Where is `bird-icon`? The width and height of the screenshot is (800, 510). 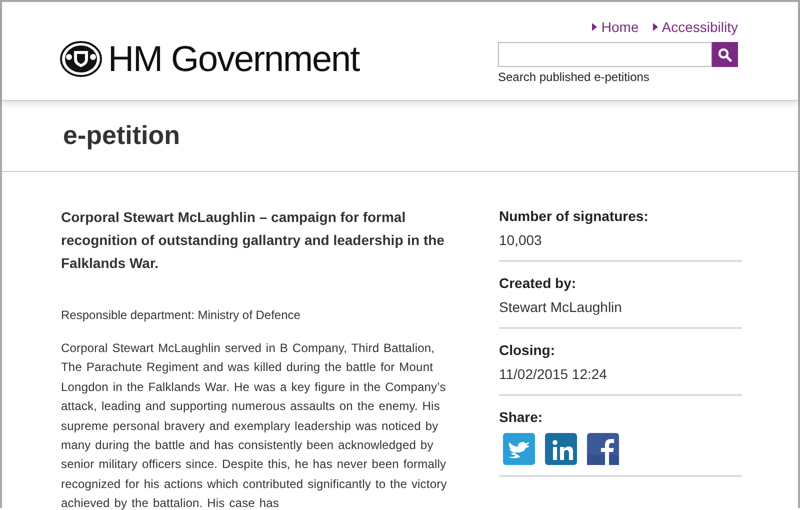
bird-icon is located at coordinates (519, 449).